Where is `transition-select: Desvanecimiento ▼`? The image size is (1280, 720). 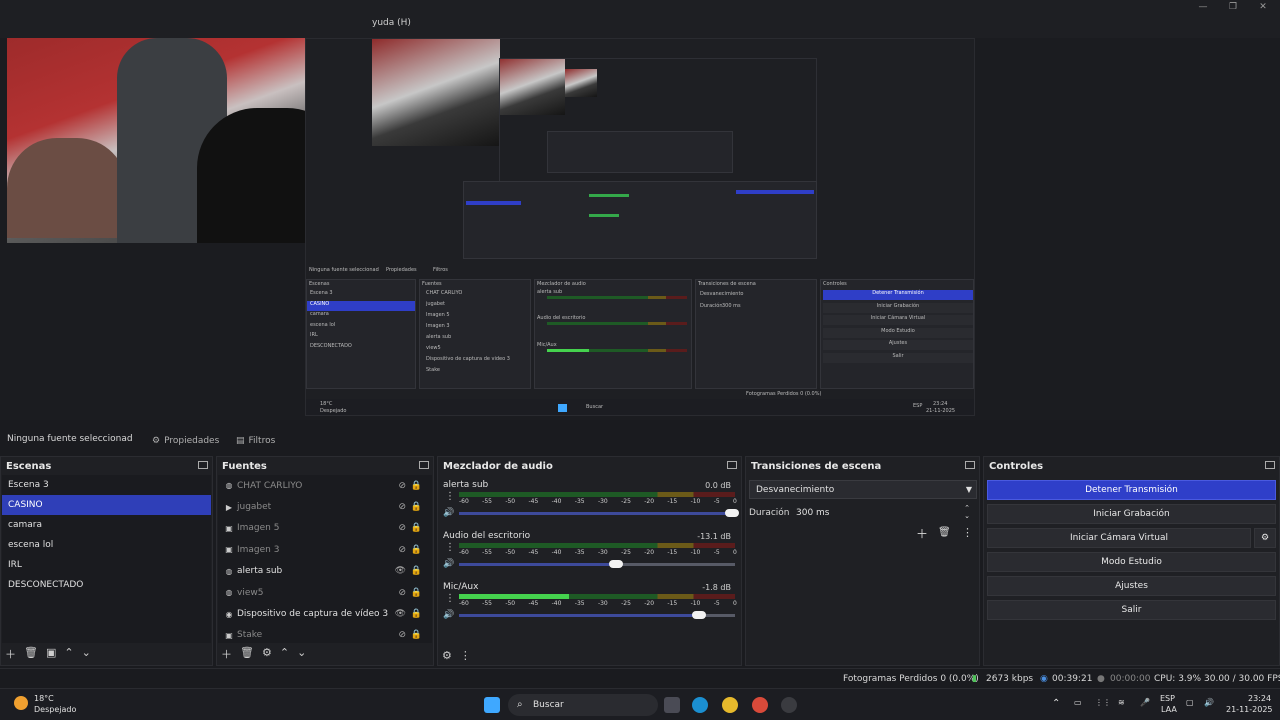 transition-select: Desvanecimiento ▼ is located at coordinates (863, 489).